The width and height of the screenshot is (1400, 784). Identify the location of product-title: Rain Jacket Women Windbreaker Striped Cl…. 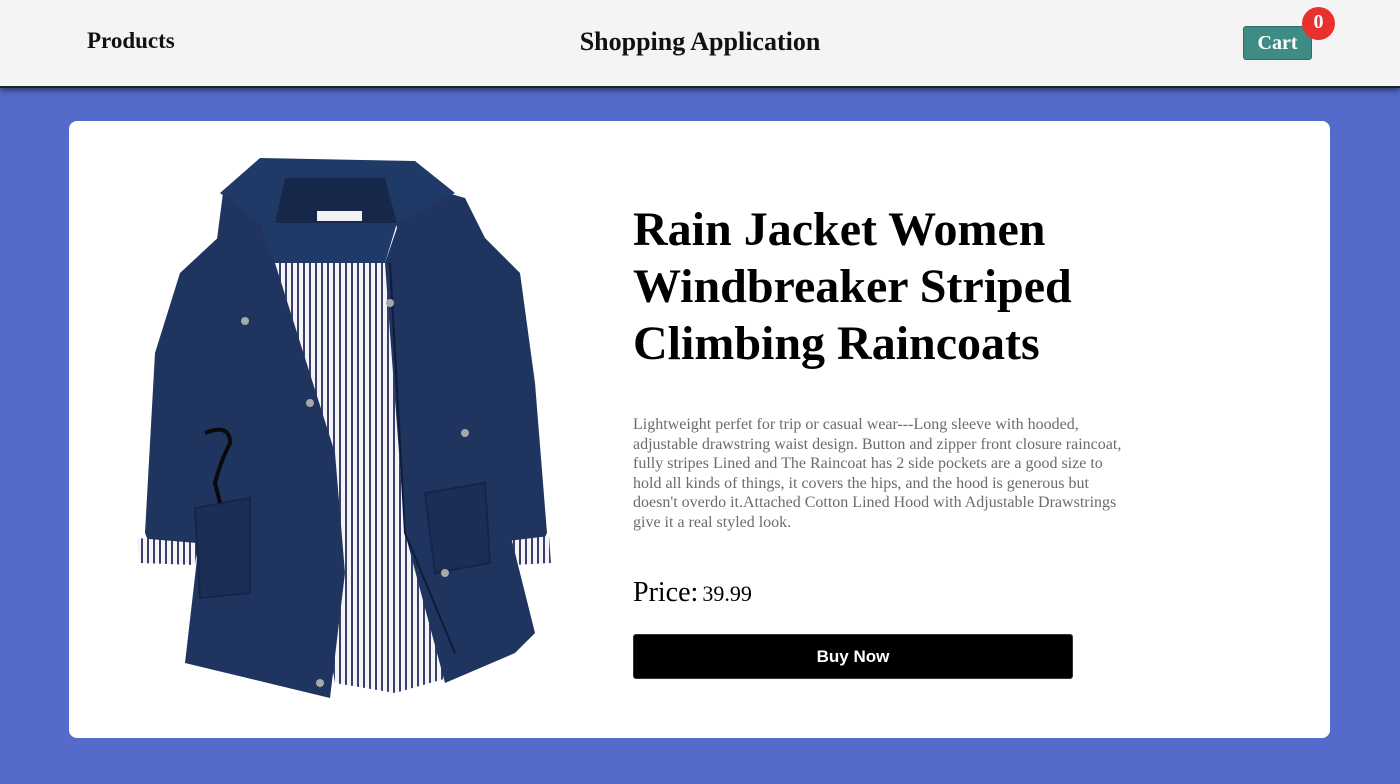
(852, 286).